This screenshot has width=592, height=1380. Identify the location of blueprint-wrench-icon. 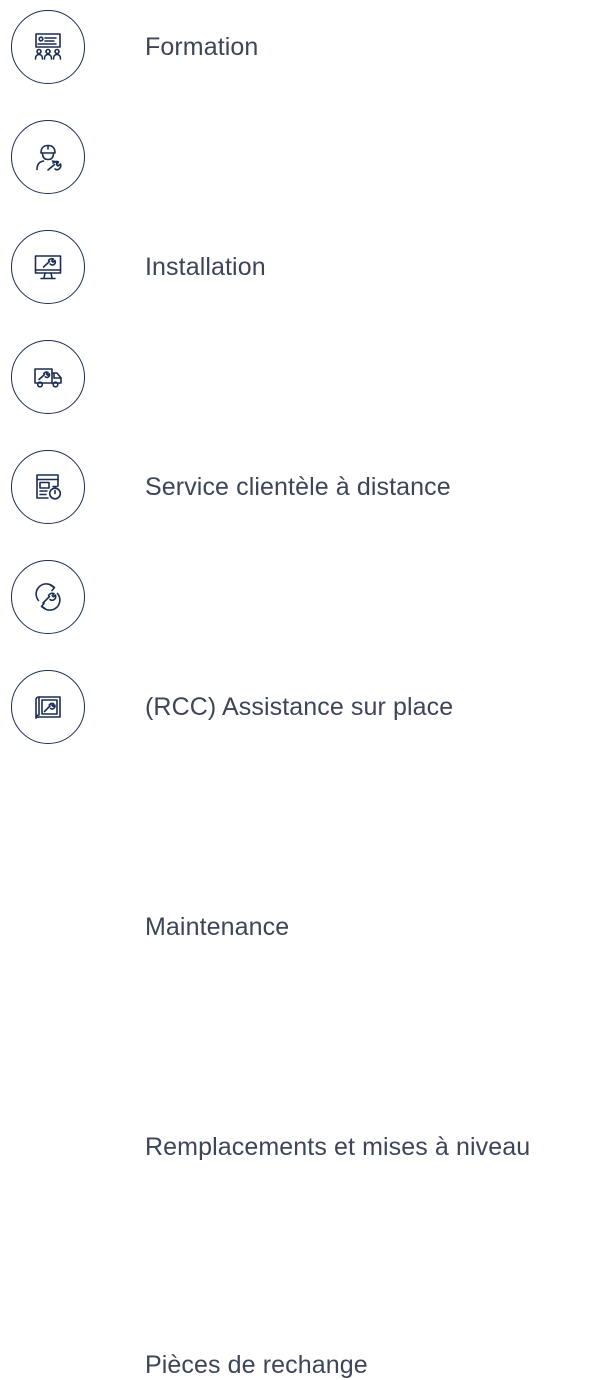
(48, 707).